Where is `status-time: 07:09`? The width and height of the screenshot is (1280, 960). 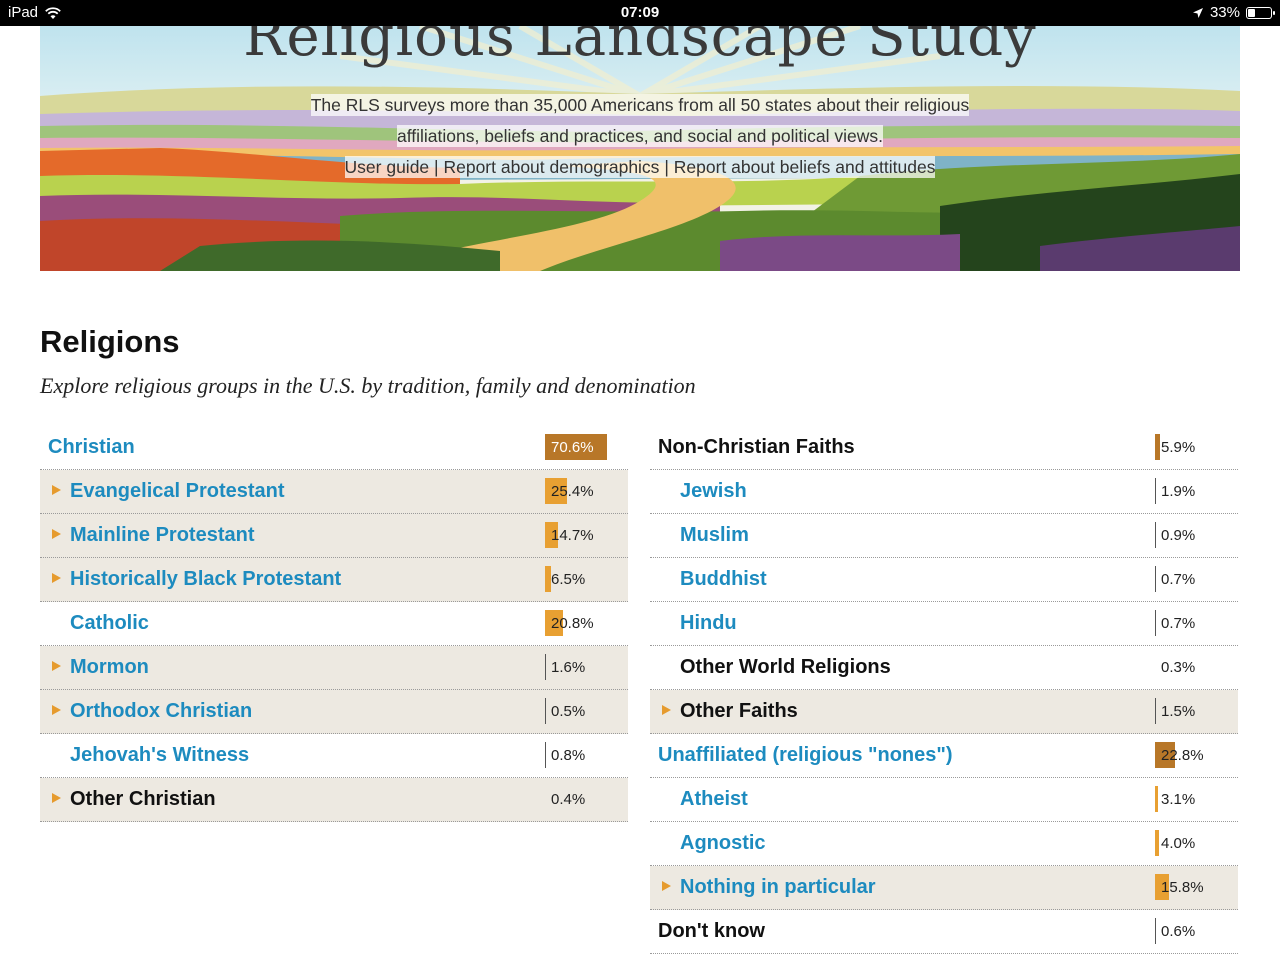 status-time: 07:09 is located at coordinates (640, 12).